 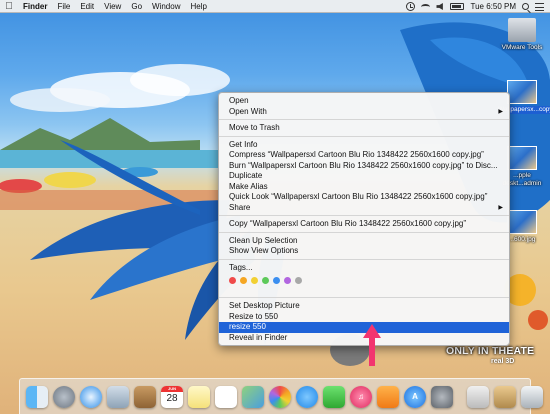 I want to click on tag-red-icon, so click(x=232, y=280).